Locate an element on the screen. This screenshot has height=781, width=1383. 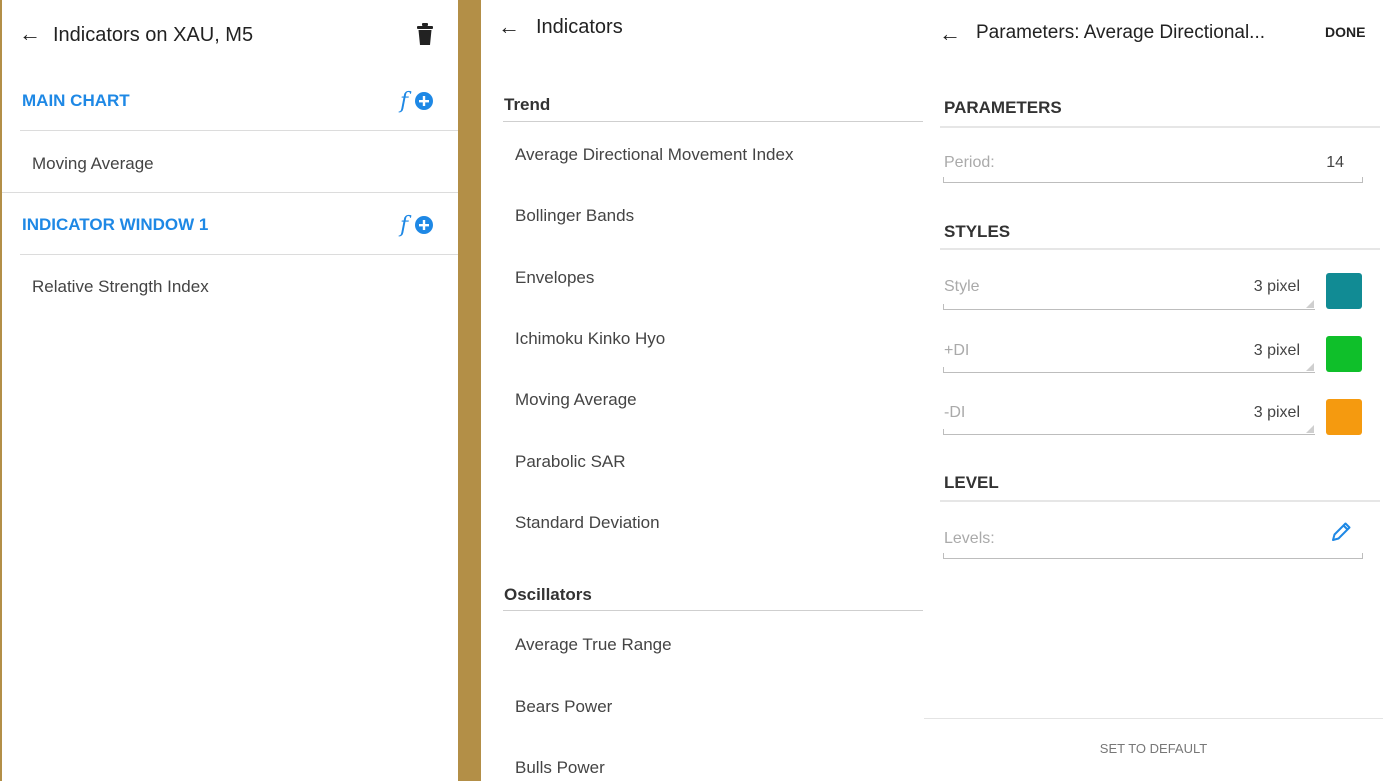
minus-di-row-label: -DI is located at coordinates (955, 412).